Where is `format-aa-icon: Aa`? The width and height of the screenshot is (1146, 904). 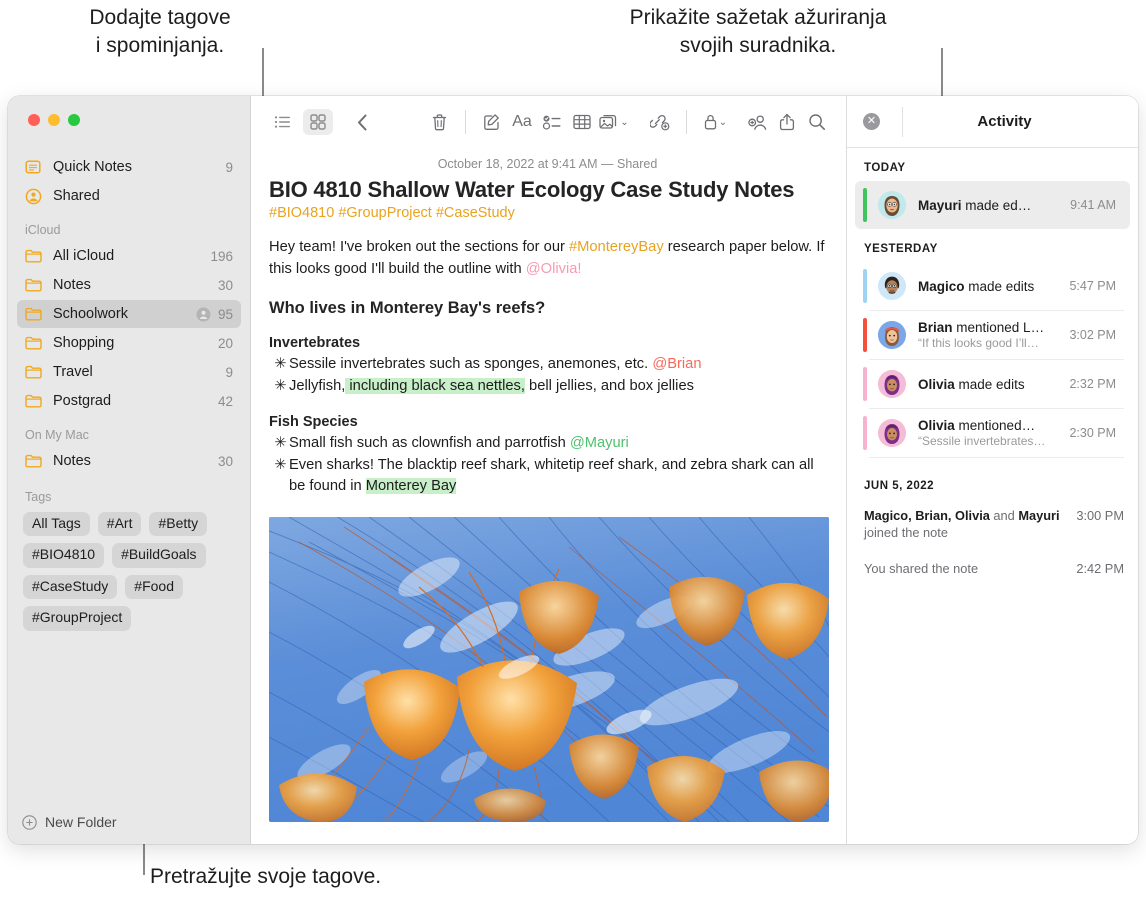
format-aa-icon: Aa is located at coordinates (522, 122).